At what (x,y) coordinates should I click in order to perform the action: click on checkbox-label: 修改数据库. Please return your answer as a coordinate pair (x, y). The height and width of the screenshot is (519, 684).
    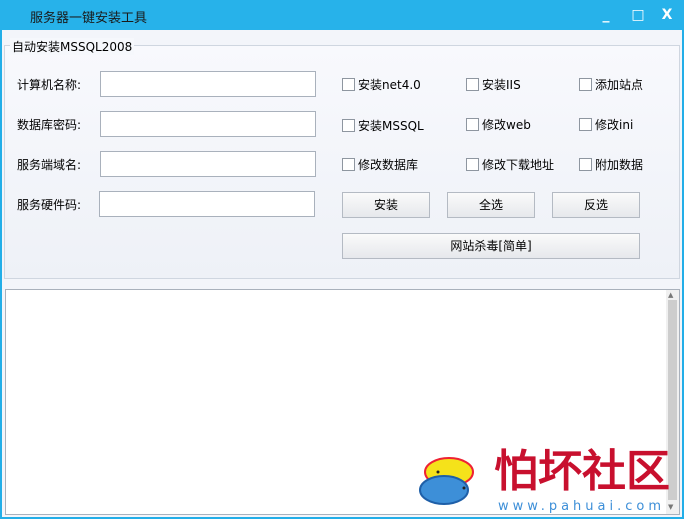
    Looking at the image, I should click on (388, 165).